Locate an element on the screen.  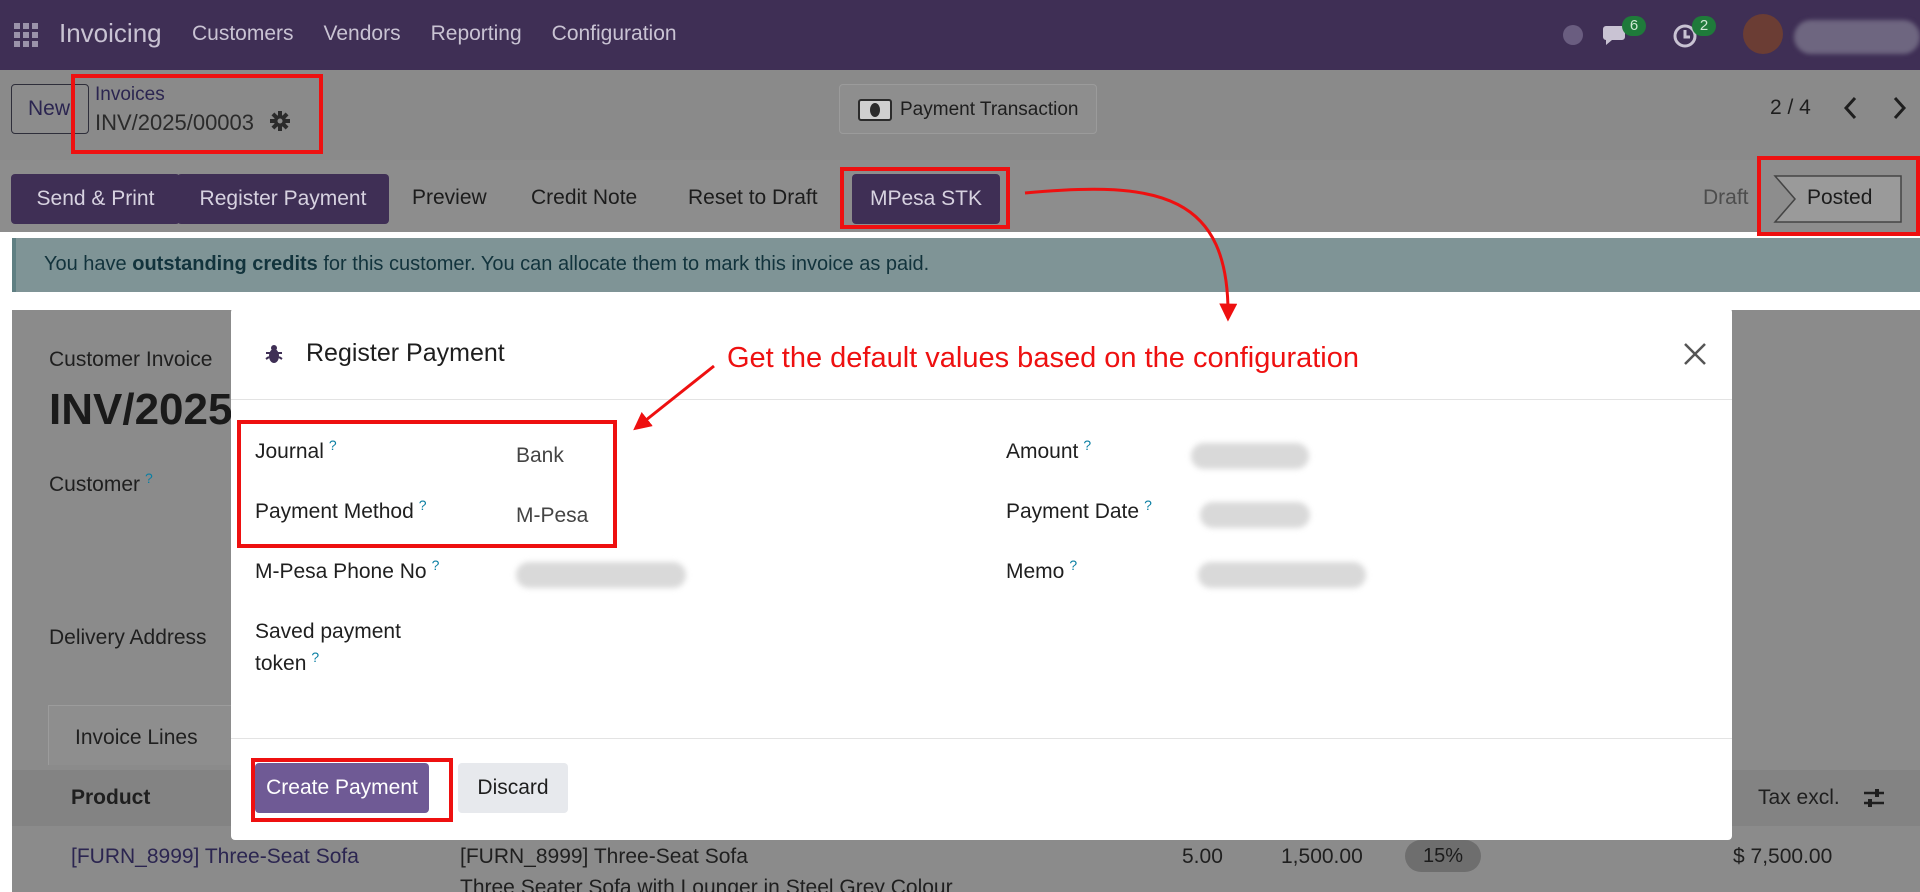
saved-token-label: Saved payment token? is located at coordinates (328, 648).